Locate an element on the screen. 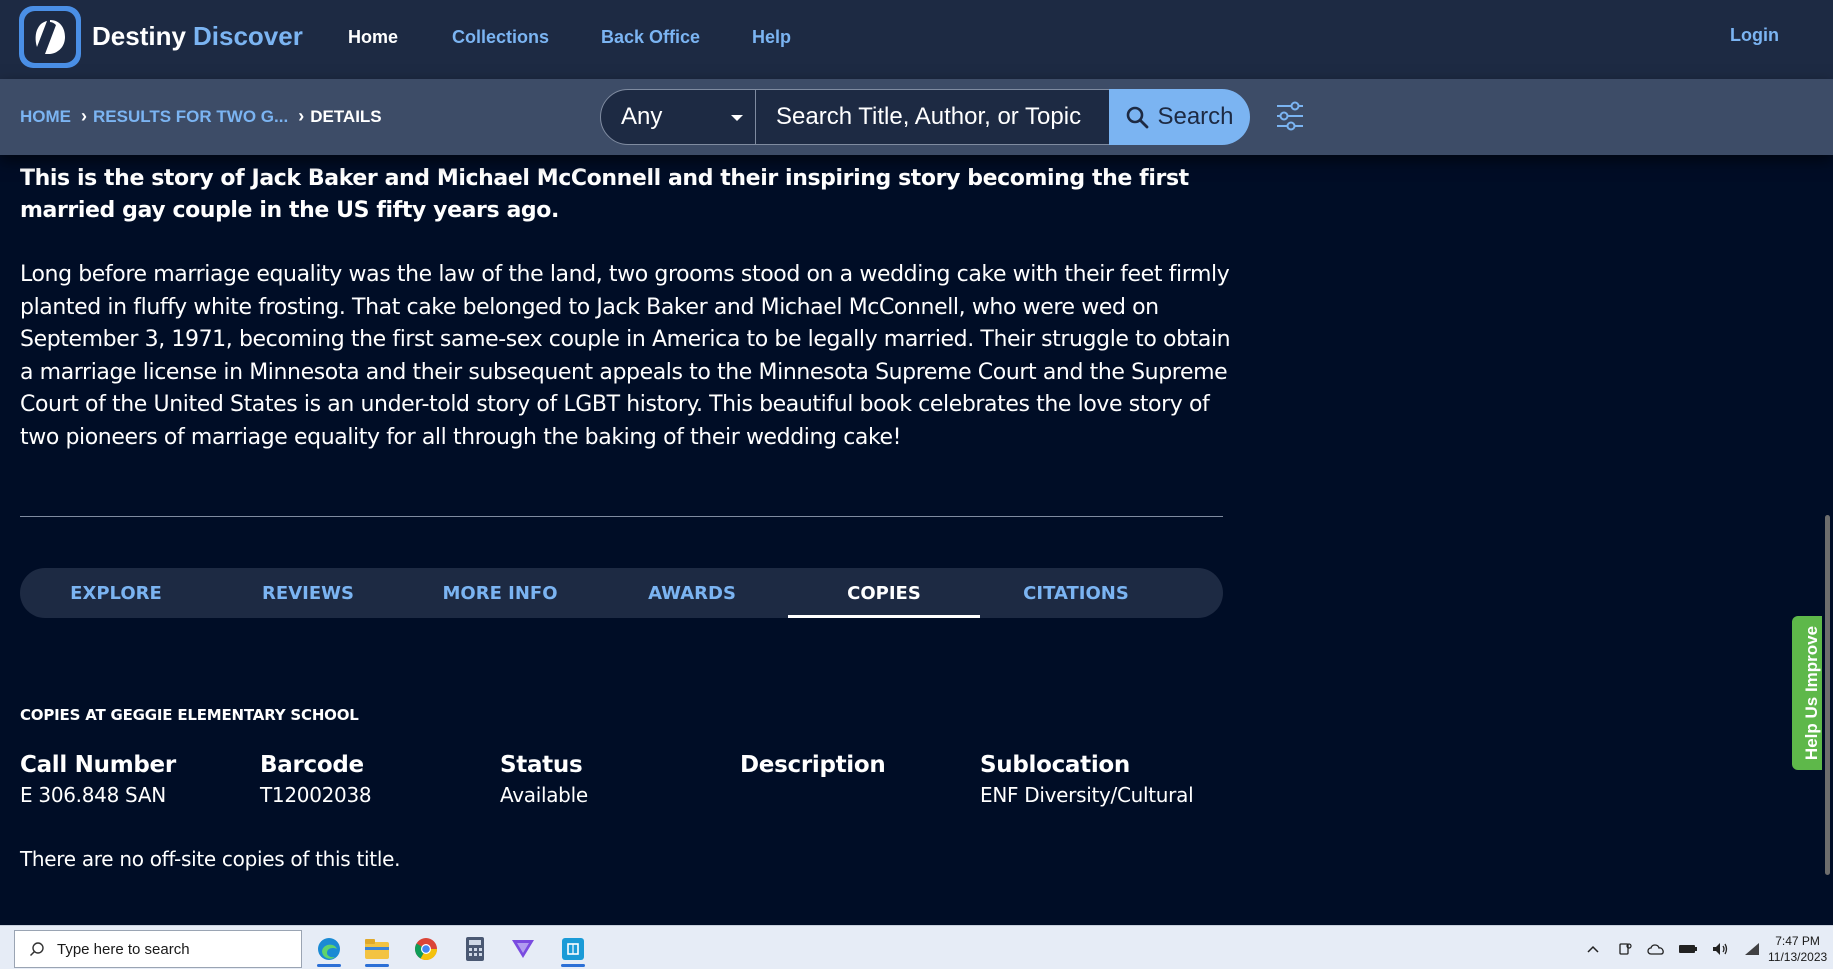 The height and width of the screenshot is (969, 1833). help-us-improve-label: Help Us Improve is located at coordinates (1812, 693).